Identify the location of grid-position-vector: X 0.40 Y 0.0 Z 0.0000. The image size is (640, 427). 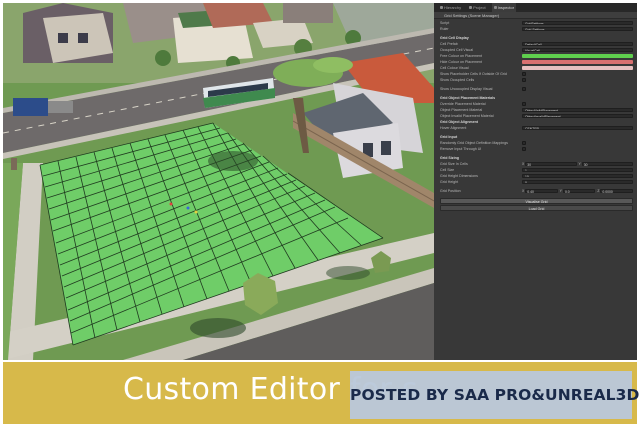
(578, 191).